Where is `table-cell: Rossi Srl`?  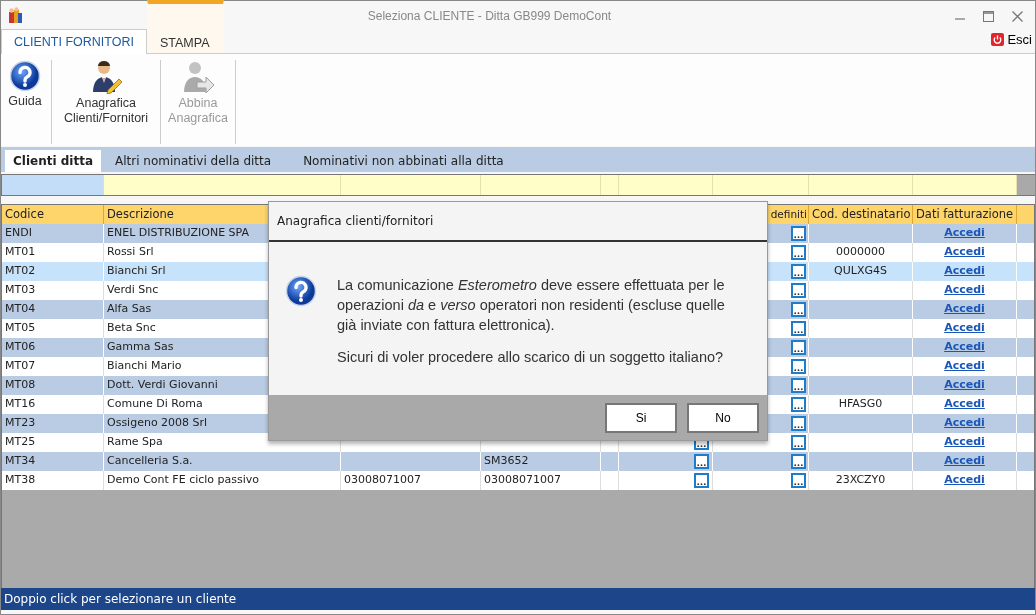 table-cell: Rossi Srl is located at coordinates (130, 252).